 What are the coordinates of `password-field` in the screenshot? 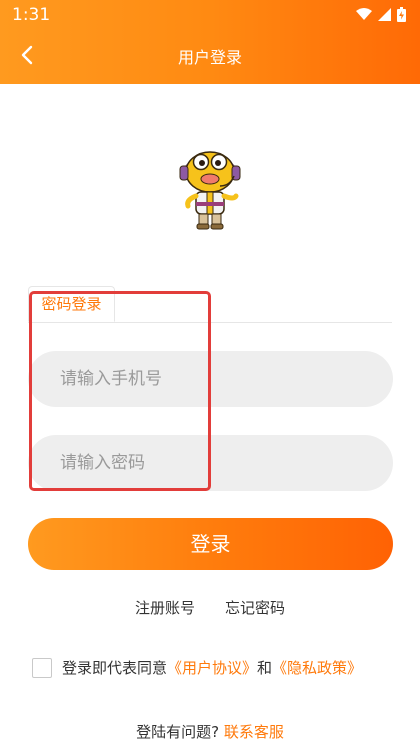 It's located at (210, 463).